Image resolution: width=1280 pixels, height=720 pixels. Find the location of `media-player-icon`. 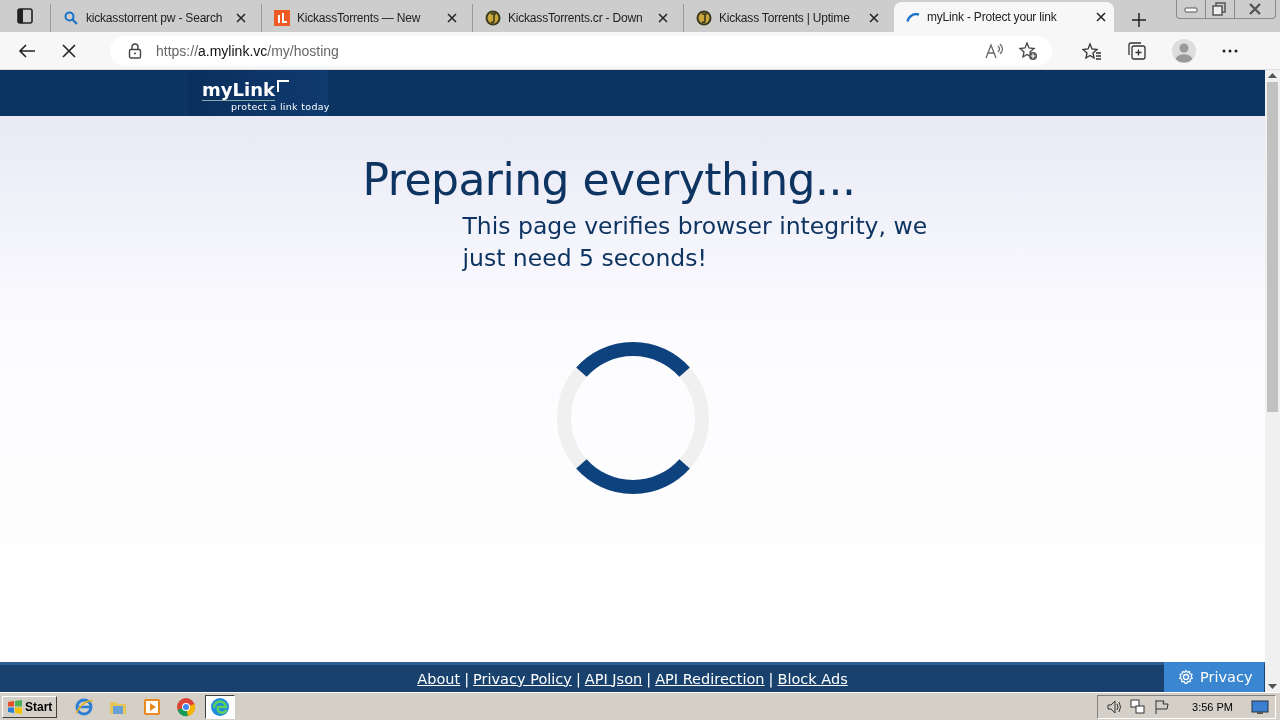

media-player-icon is located at coordinates (152, 706).